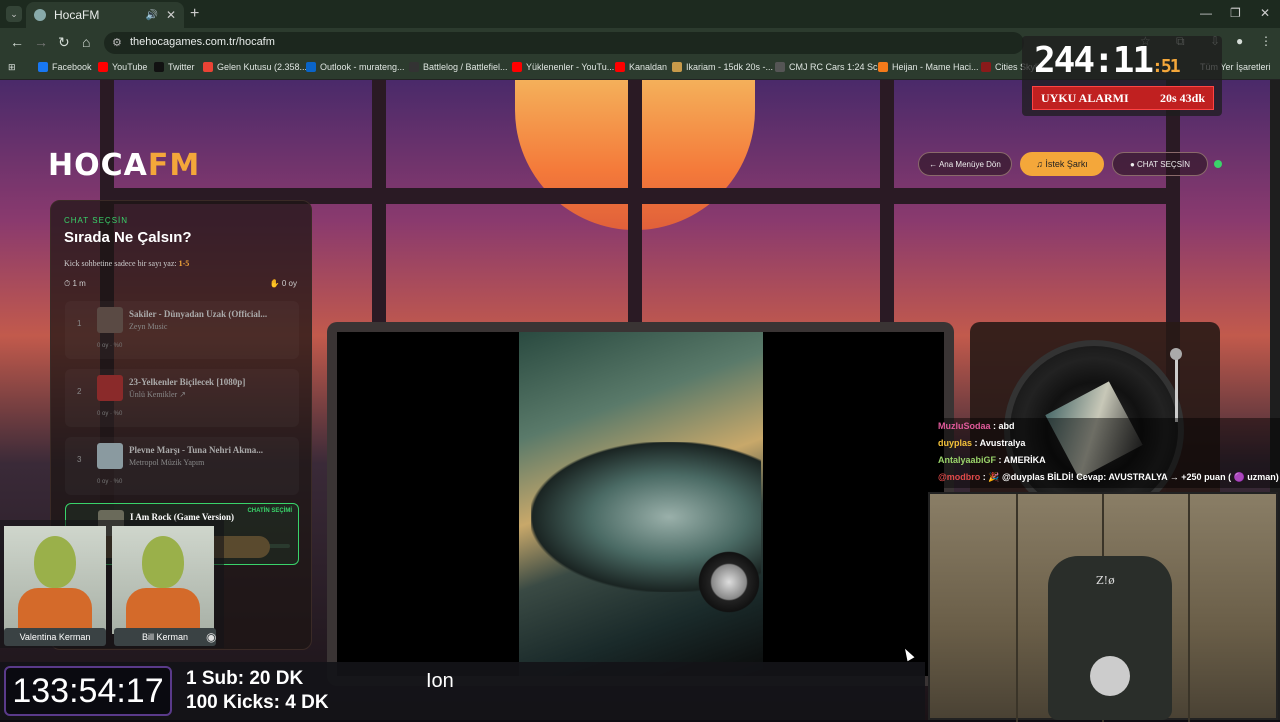 Image resolution: width=1280 pixels, height=722 pixels. Describe the element at coordinates (79, 459) in the screenshot. I see `item-number: 3` at that location.